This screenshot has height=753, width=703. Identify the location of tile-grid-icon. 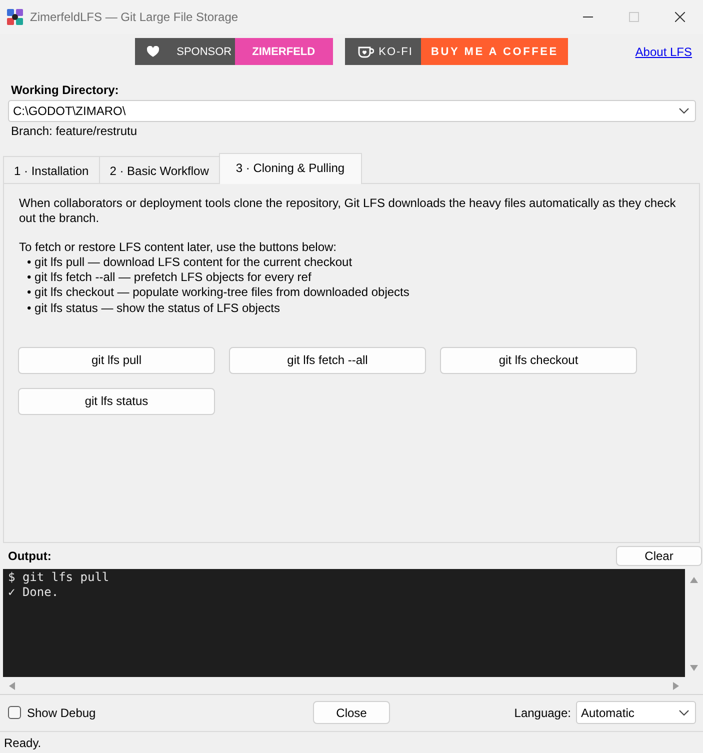
(15, 17).